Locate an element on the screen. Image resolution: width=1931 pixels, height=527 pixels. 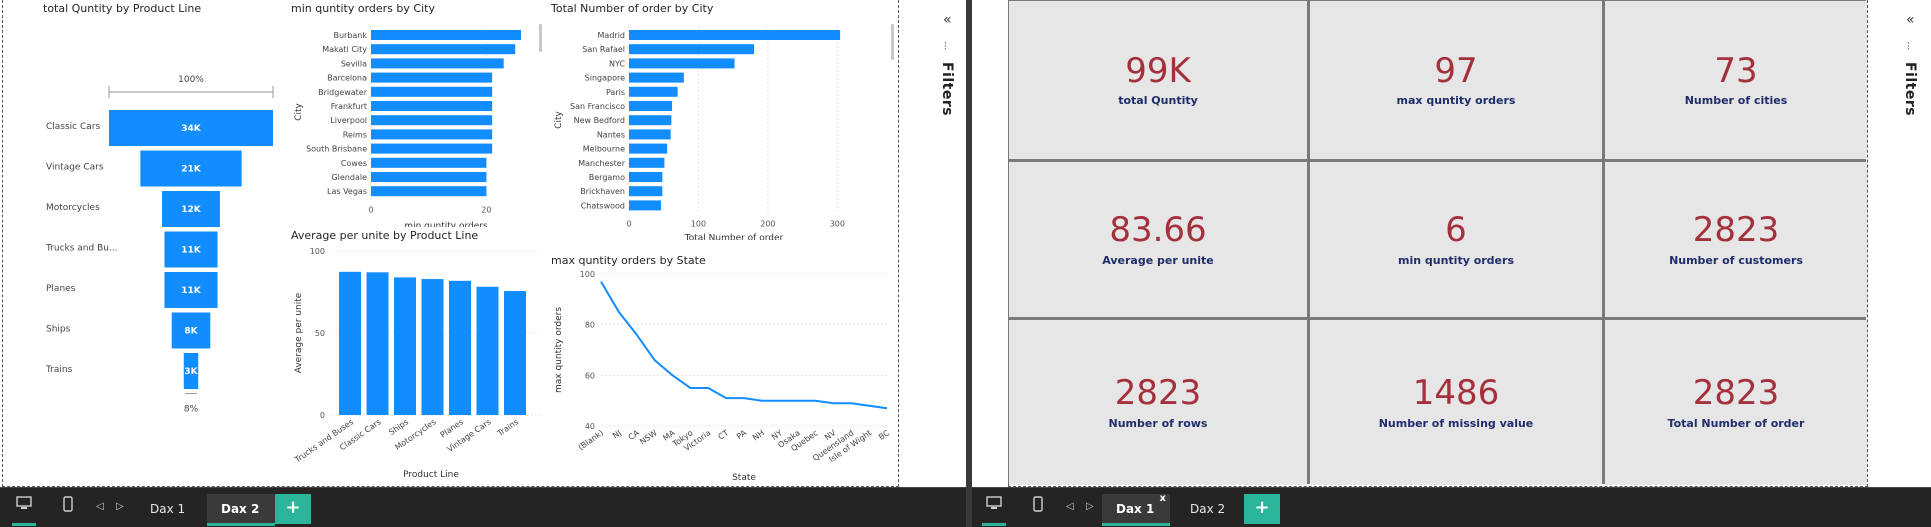
card-total-number-of-order: 2823 Total Number of order is located at coordinates (1736, 402).